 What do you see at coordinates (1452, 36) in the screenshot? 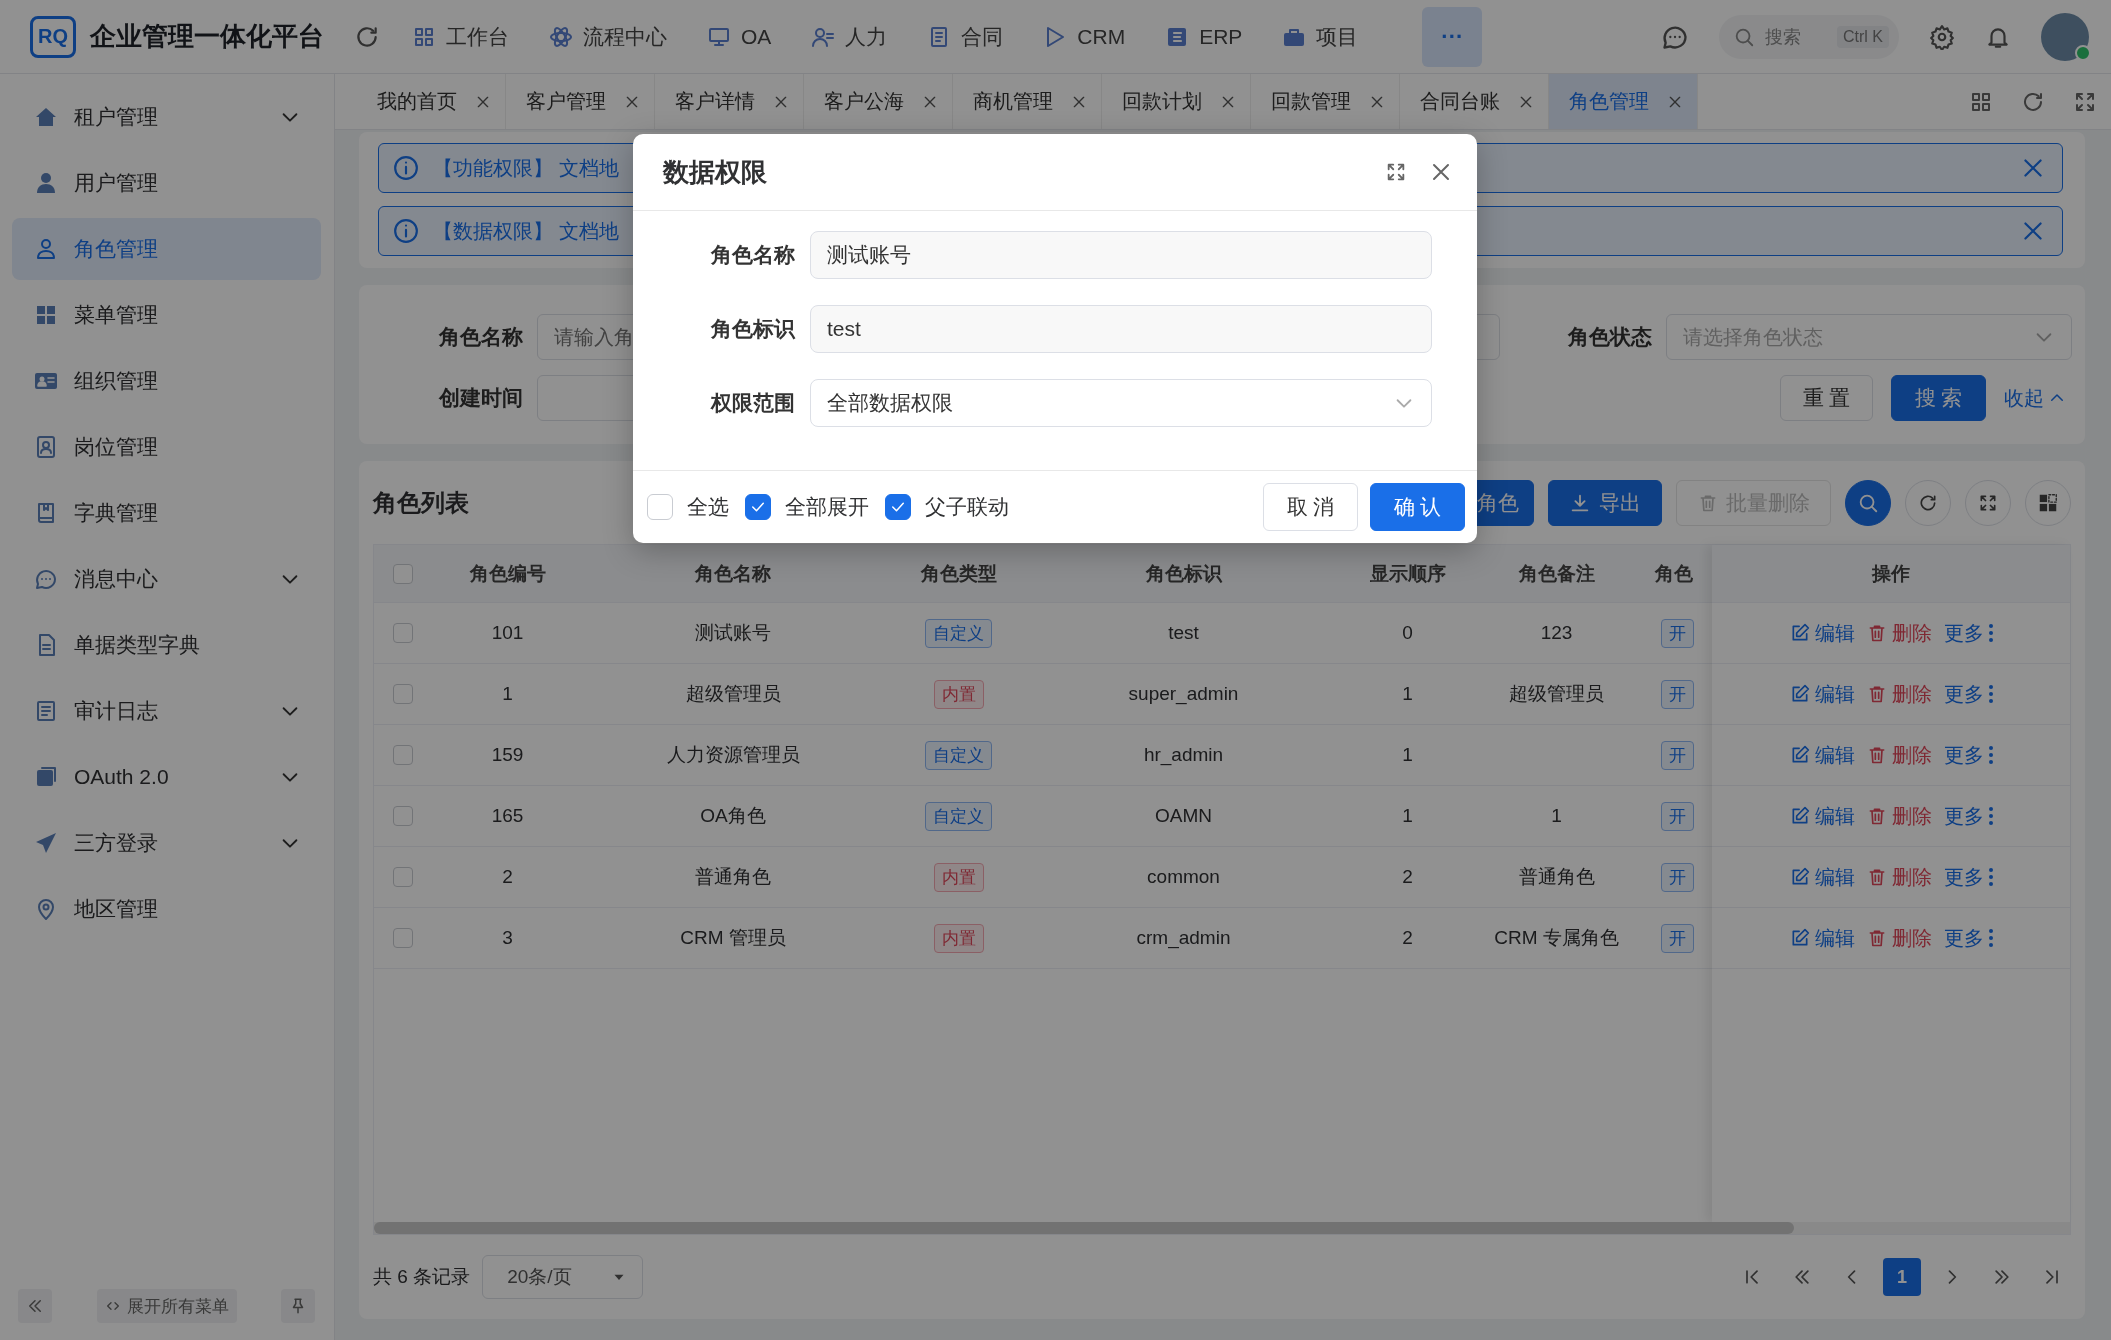
I see `more-button: ···` at bounding box center [1452, 36].